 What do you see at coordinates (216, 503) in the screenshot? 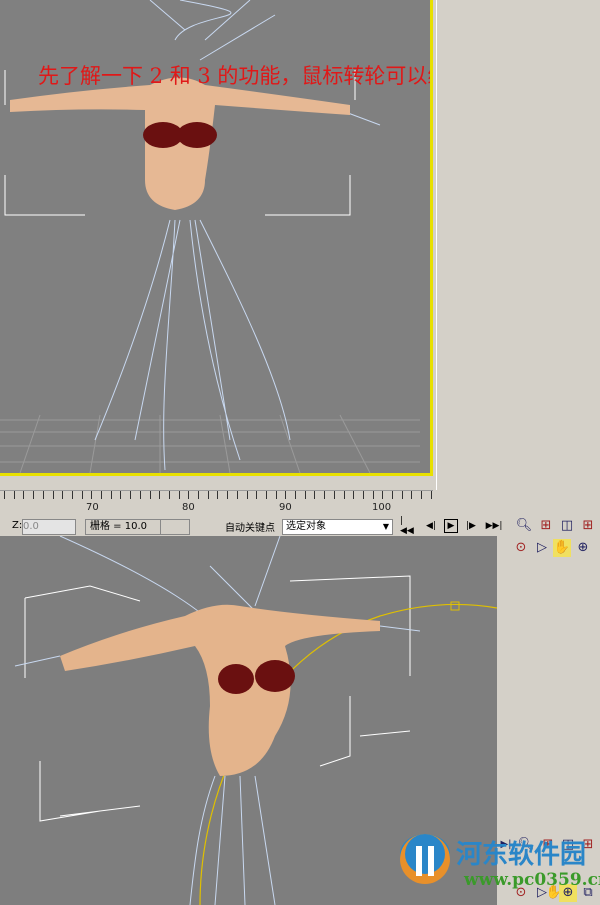
I see `timeline-ruler: 70 80 90 100` at bounding box center [216, 503].